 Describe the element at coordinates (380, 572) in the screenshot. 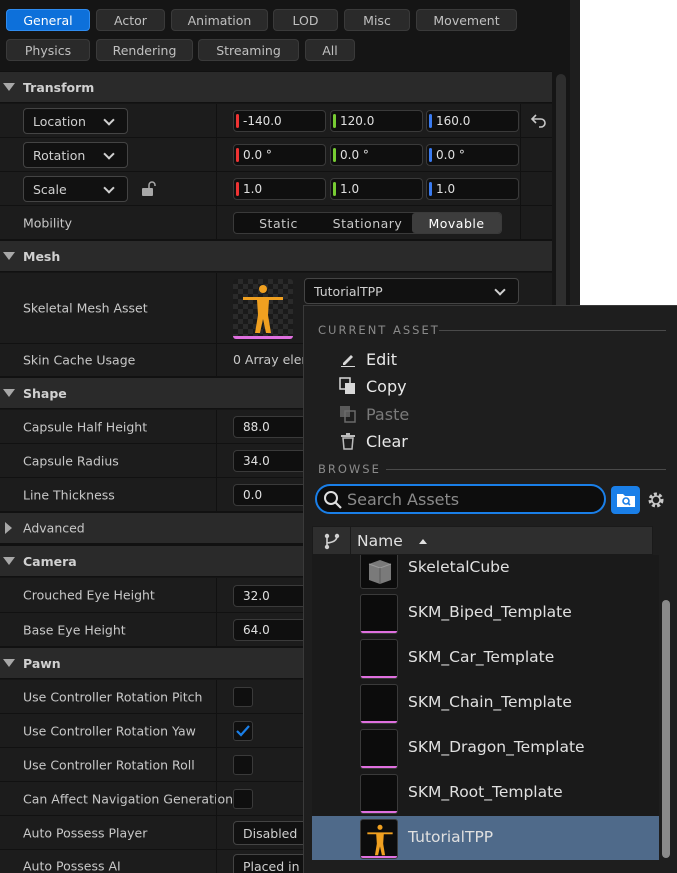

I see `cube-icon` at that location.